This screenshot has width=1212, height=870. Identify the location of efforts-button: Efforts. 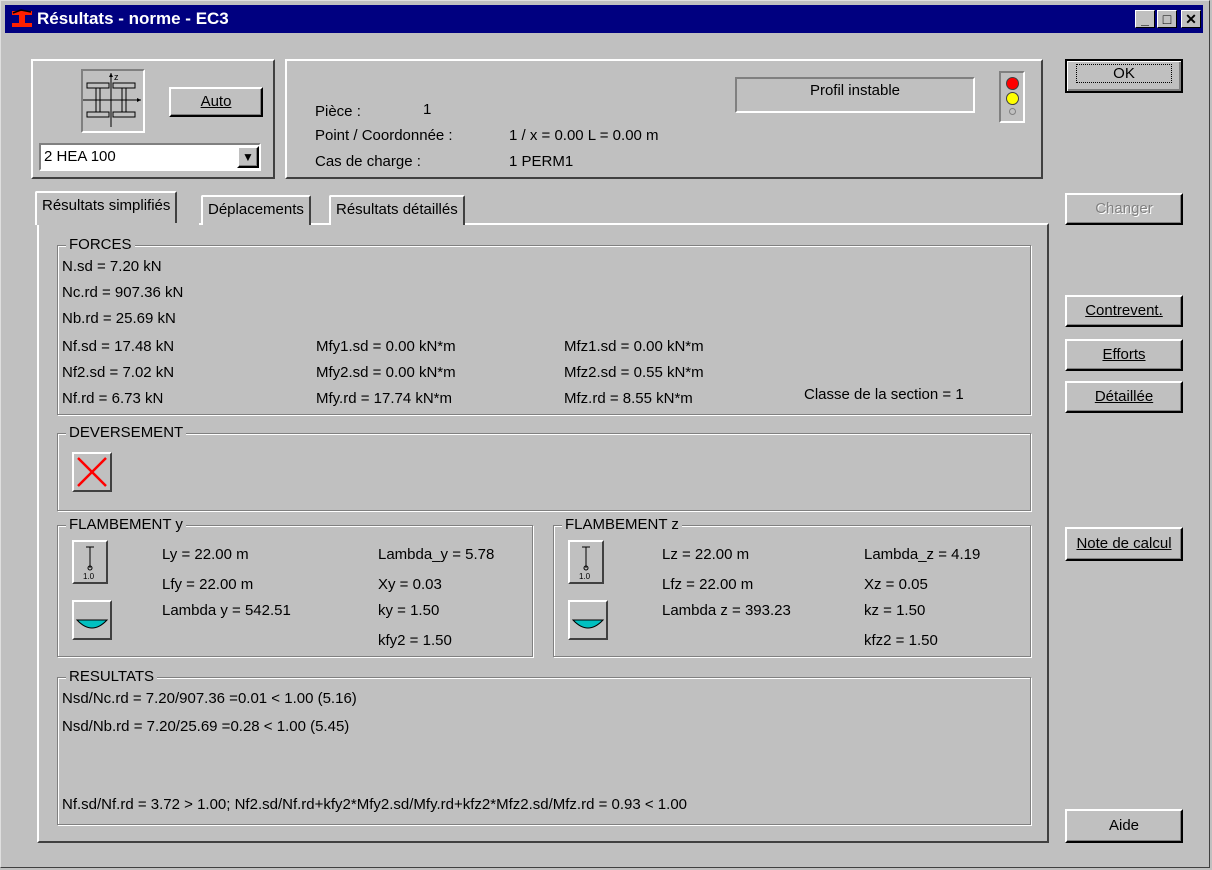
(1124, 355).